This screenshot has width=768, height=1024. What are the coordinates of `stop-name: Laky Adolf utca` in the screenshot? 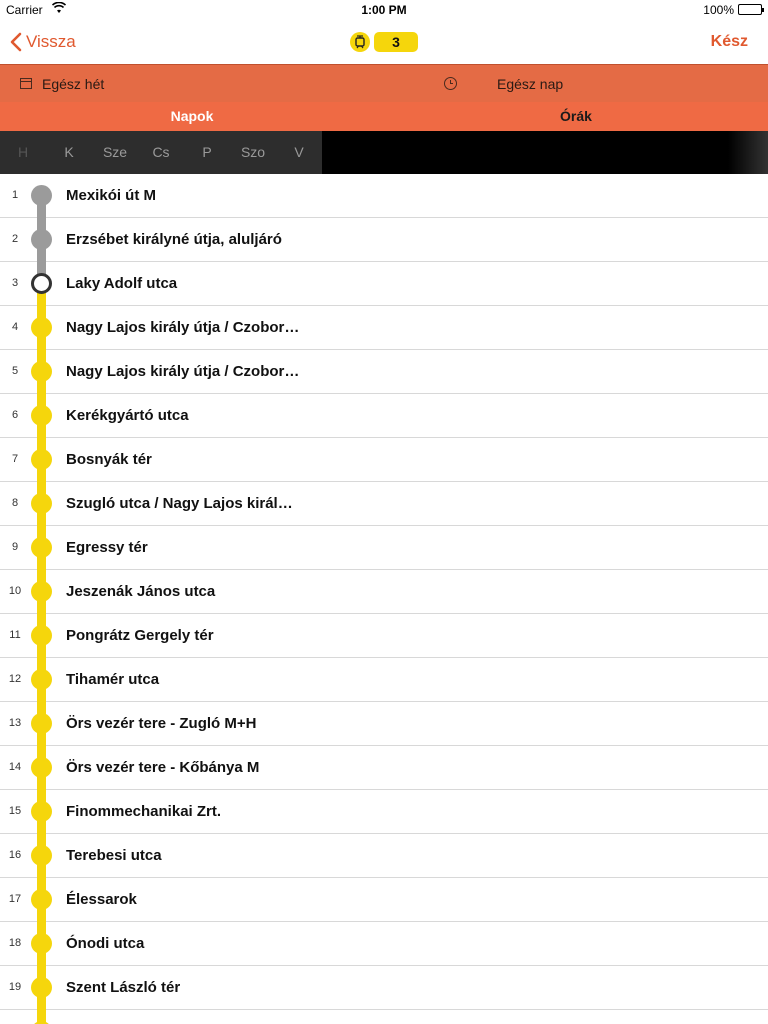 It's located at (122, 283).